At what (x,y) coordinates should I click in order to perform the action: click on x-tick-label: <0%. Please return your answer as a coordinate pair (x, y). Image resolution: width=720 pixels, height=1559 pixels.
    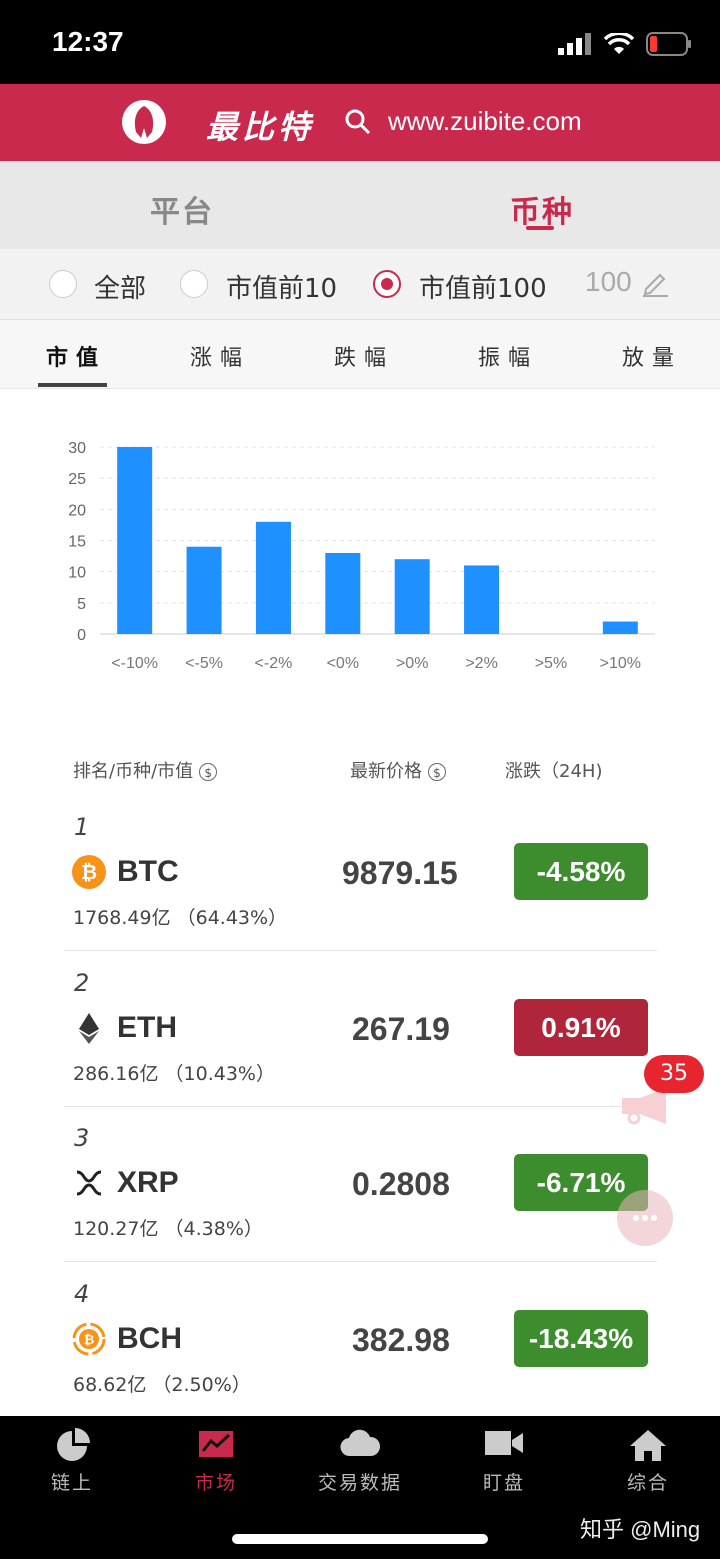
    Looking at the image, I should click on (343, 663).